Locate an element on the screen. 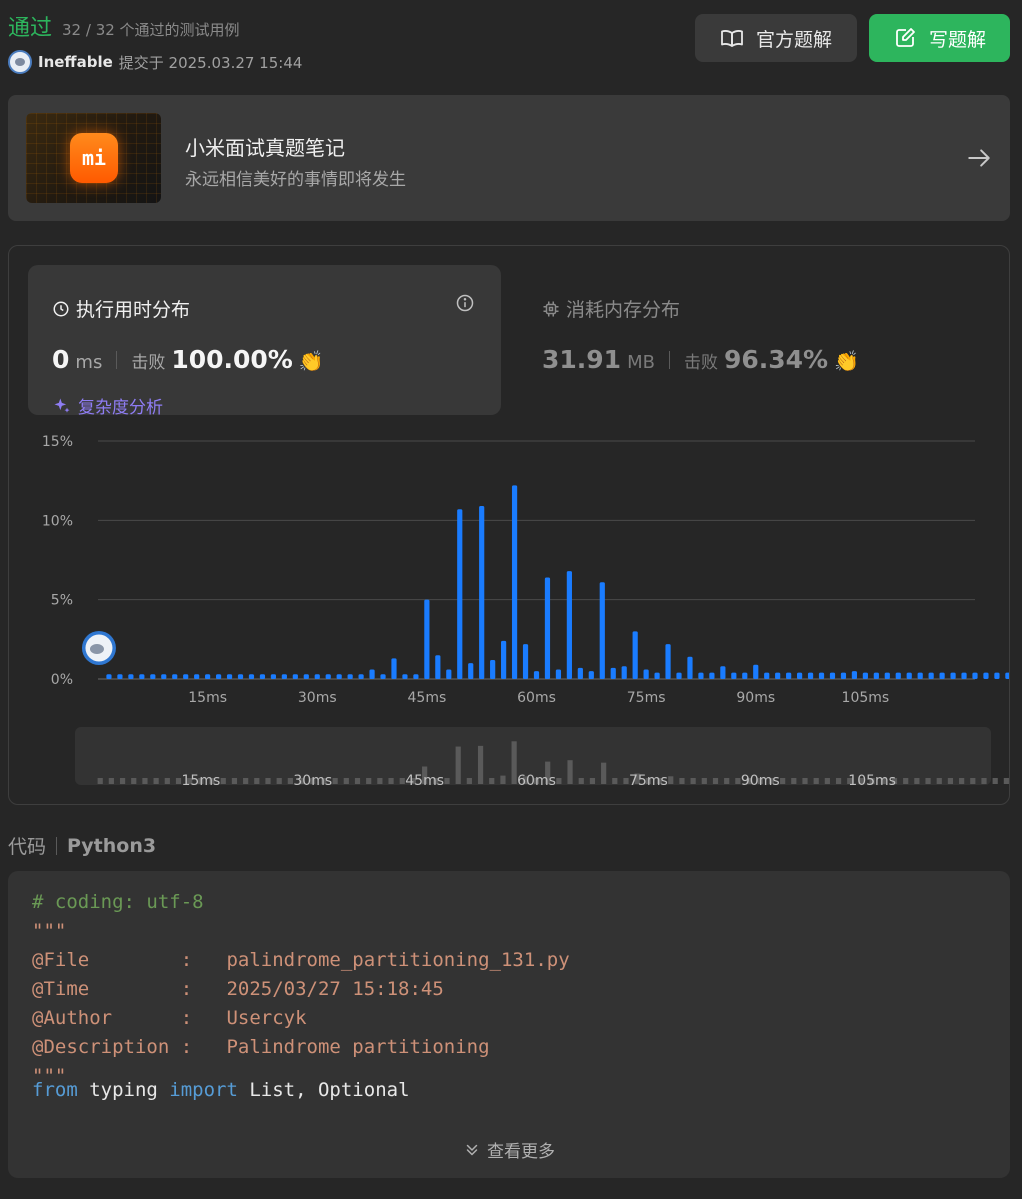  write-solution-button: 写题解 is located at coordinates (939, 38).